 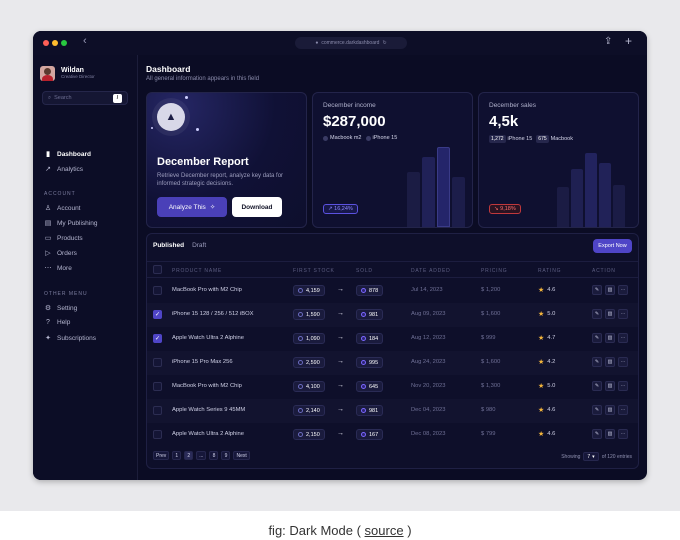 What do you see at coordinates (314, 271) in the screenshot?
I see `column-header: FIRST STOCK` at bounding box center [314, 271].